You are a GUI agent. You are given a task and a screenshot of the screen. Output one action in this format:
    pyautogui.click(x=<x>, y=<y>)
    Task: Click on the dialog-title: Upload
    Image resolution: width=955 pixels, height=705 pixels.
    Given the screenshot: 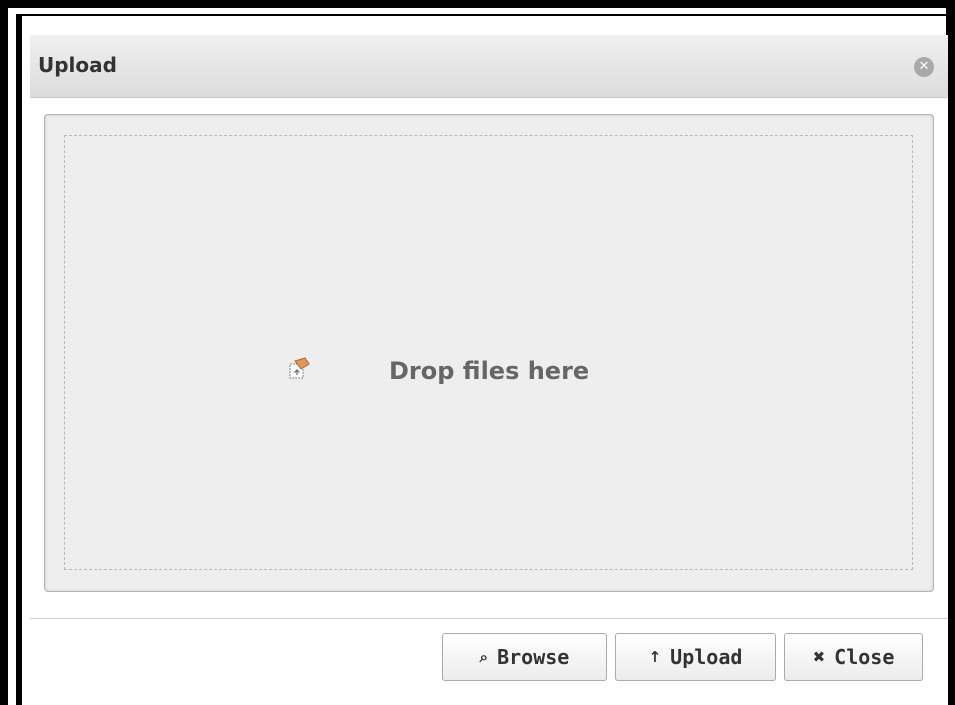 What is the action you would take?
    pyautogui.click(x=77, y=65)
    